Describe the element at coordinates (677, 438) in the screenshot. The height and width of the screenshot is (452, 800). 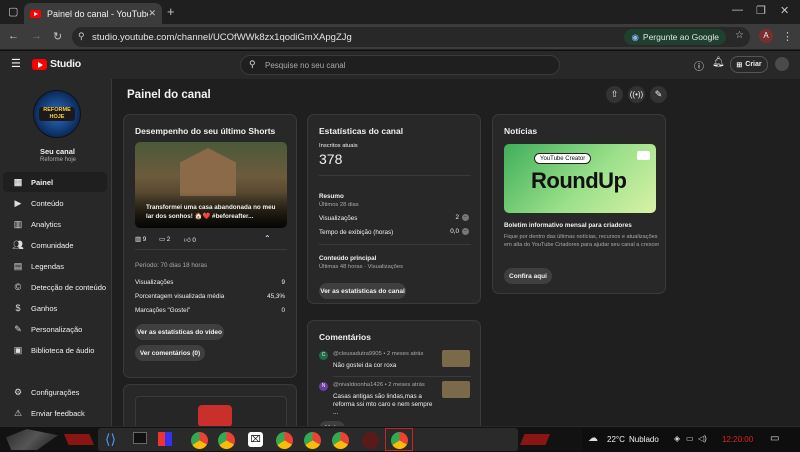
I see `rog-tray-icon: ◈` at that location.